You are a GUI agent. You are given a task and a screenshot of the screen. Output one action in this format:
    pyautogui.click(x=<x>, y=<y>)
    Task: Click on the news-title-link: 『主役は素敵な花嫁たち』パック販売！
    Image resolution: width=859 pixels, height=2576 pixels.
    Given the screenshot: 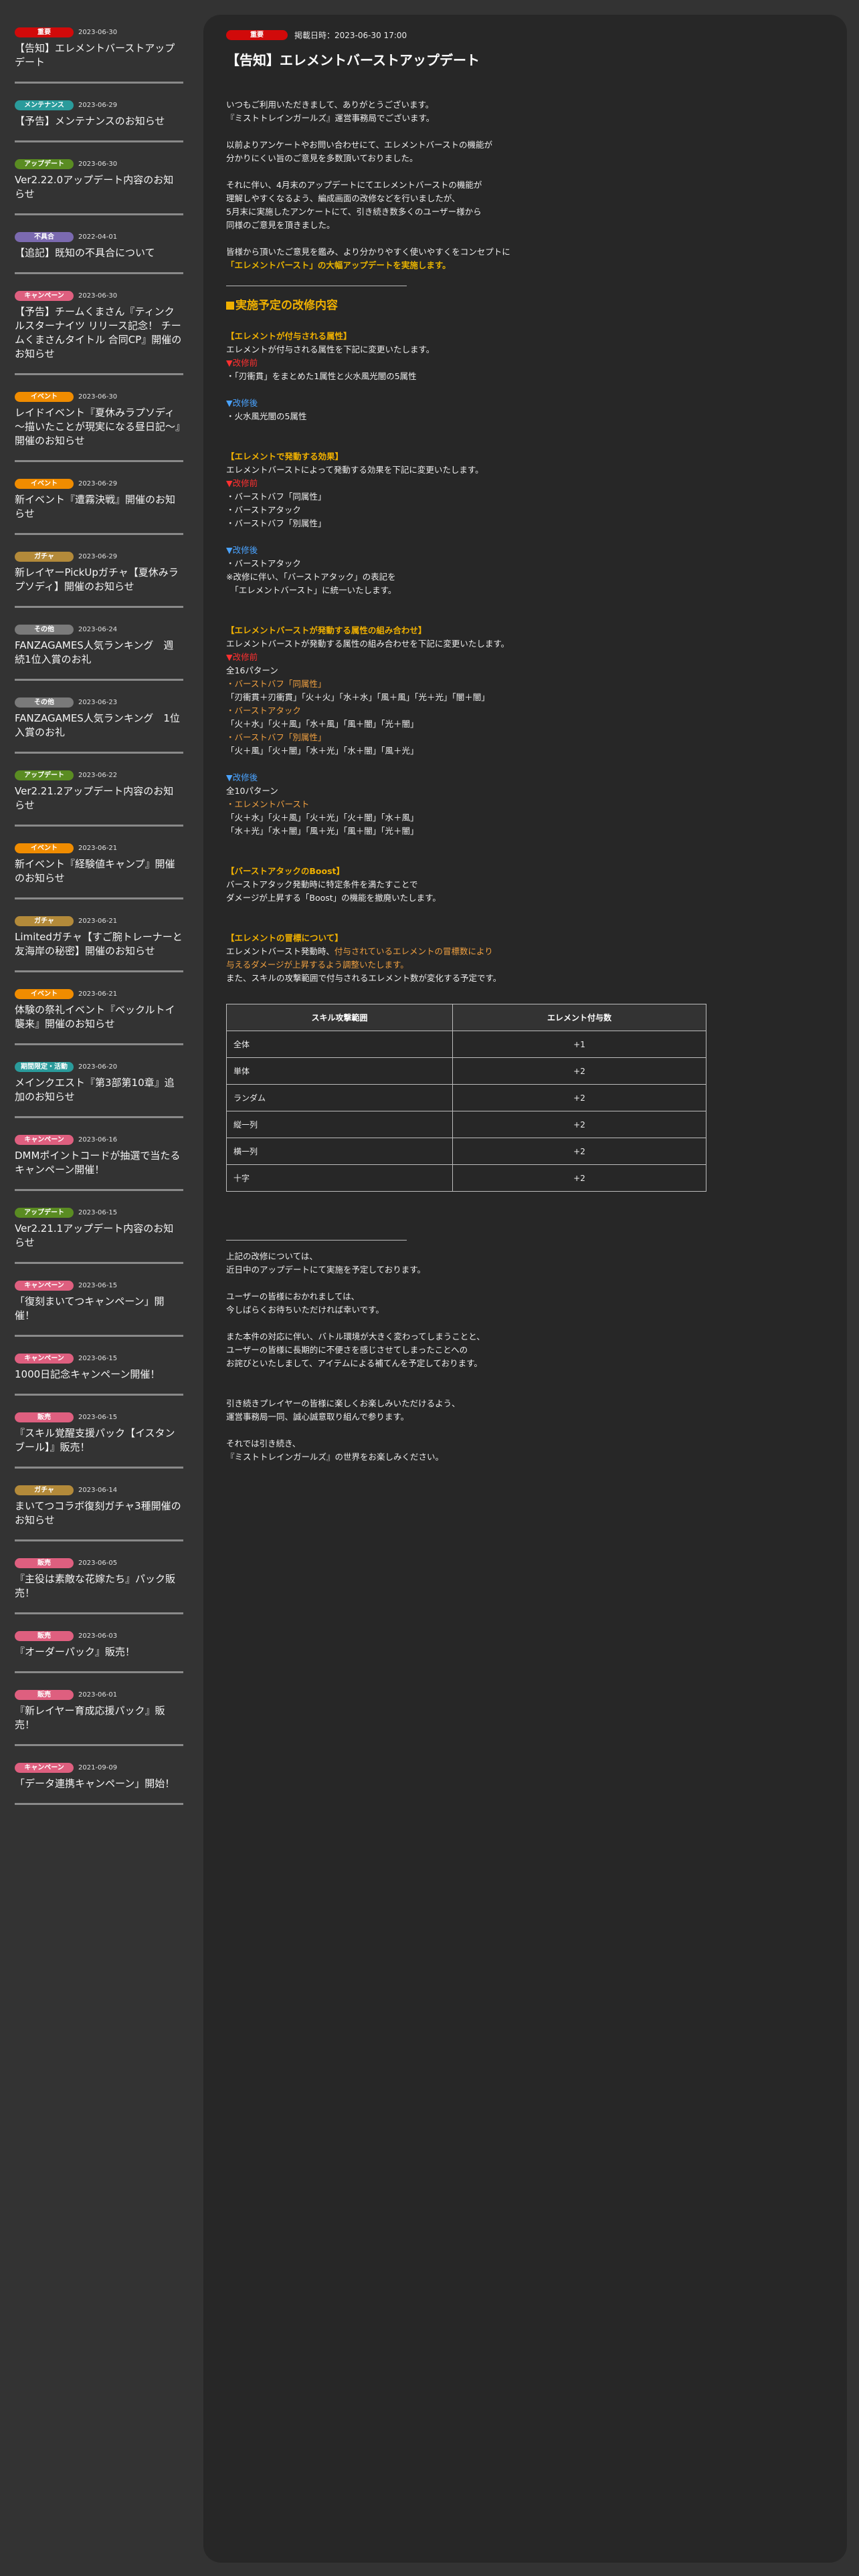 What is the action you would take?
    pyautogui.click(x=99, y=1586)
    